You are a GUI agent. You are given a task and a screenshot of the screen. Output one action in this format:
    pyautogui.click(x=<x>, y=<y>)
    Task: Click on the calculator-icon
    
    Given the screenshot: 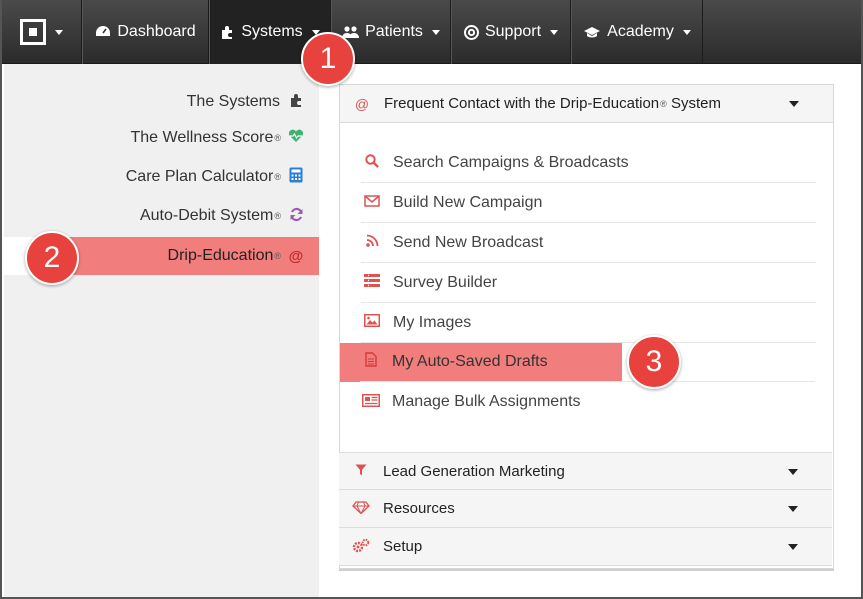 What is the action you would take?
    pyautogui.click(x=296, y=177)
    